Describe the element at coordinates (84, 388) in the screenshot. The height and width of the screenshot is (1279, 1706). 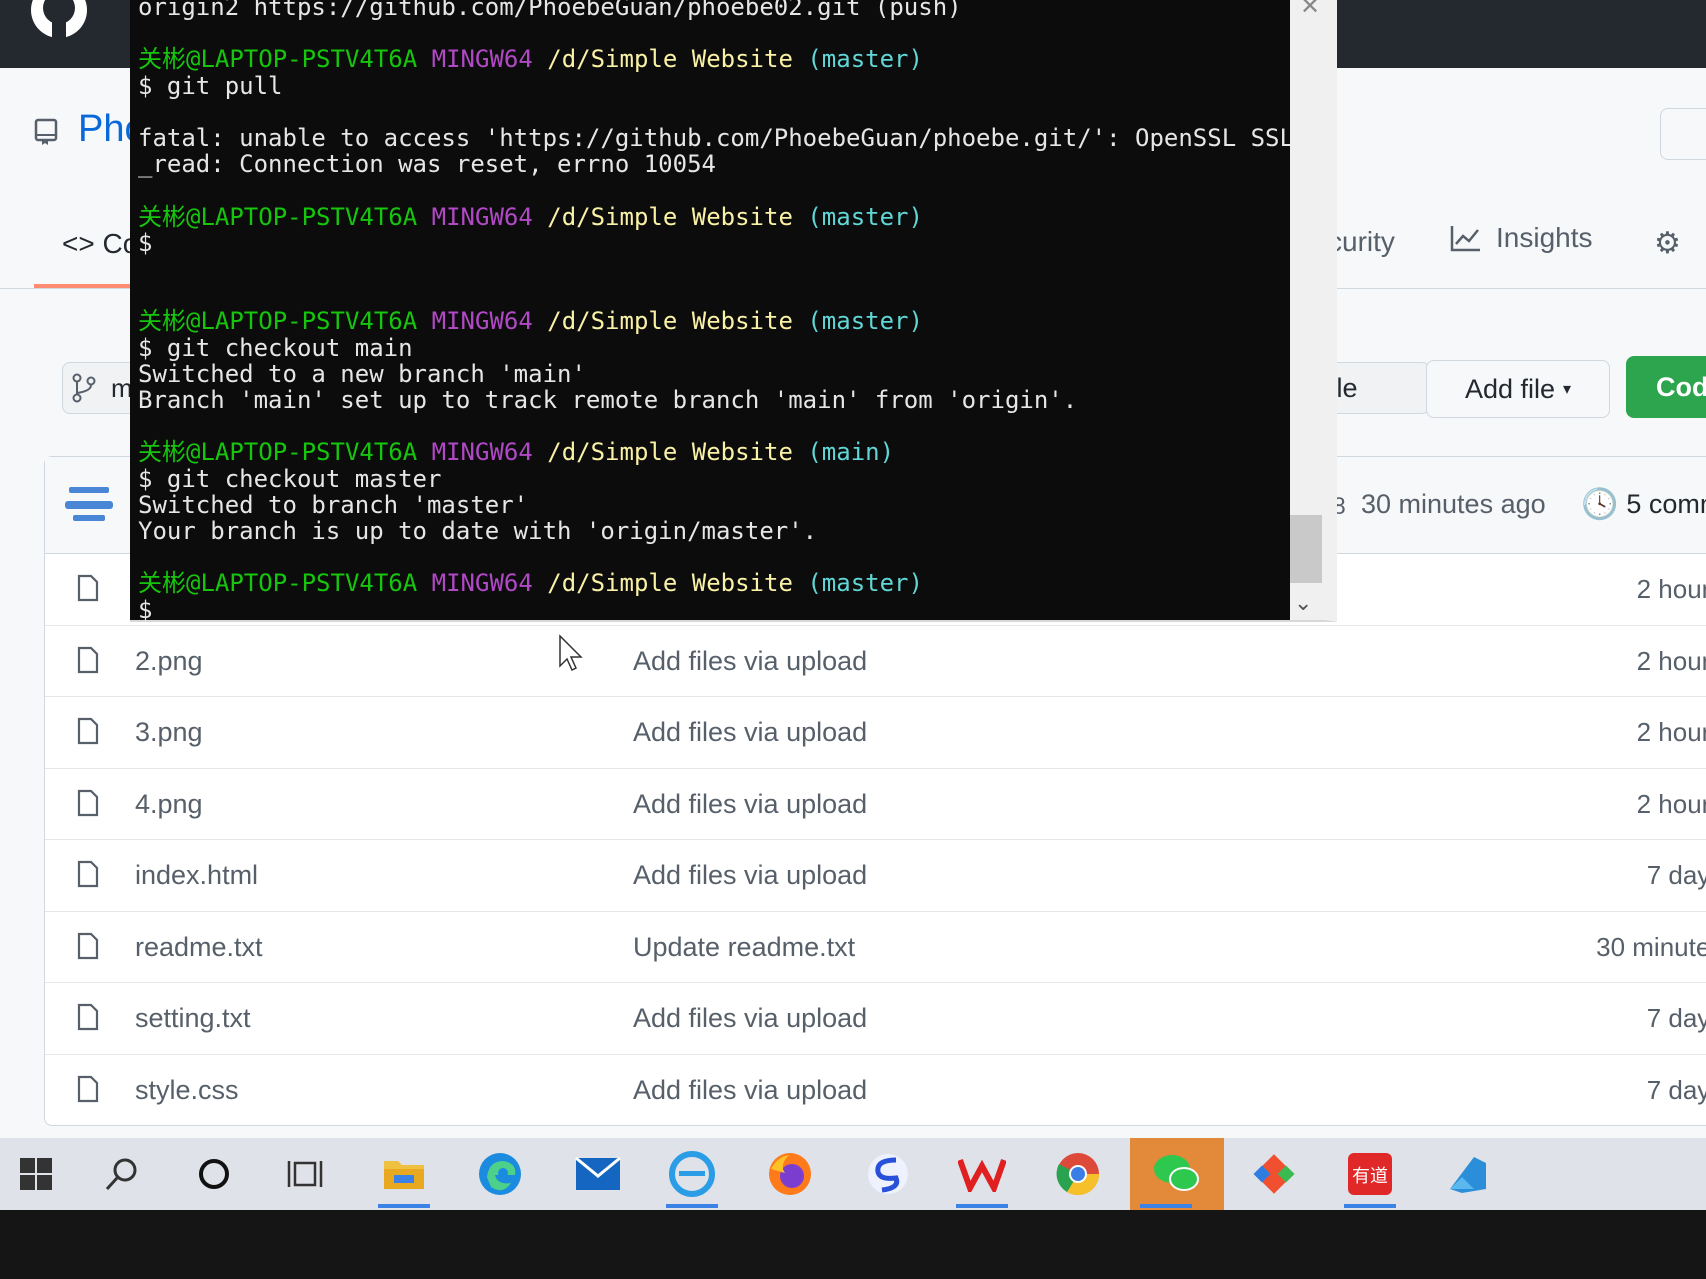
I see `branch-icon` at that location.